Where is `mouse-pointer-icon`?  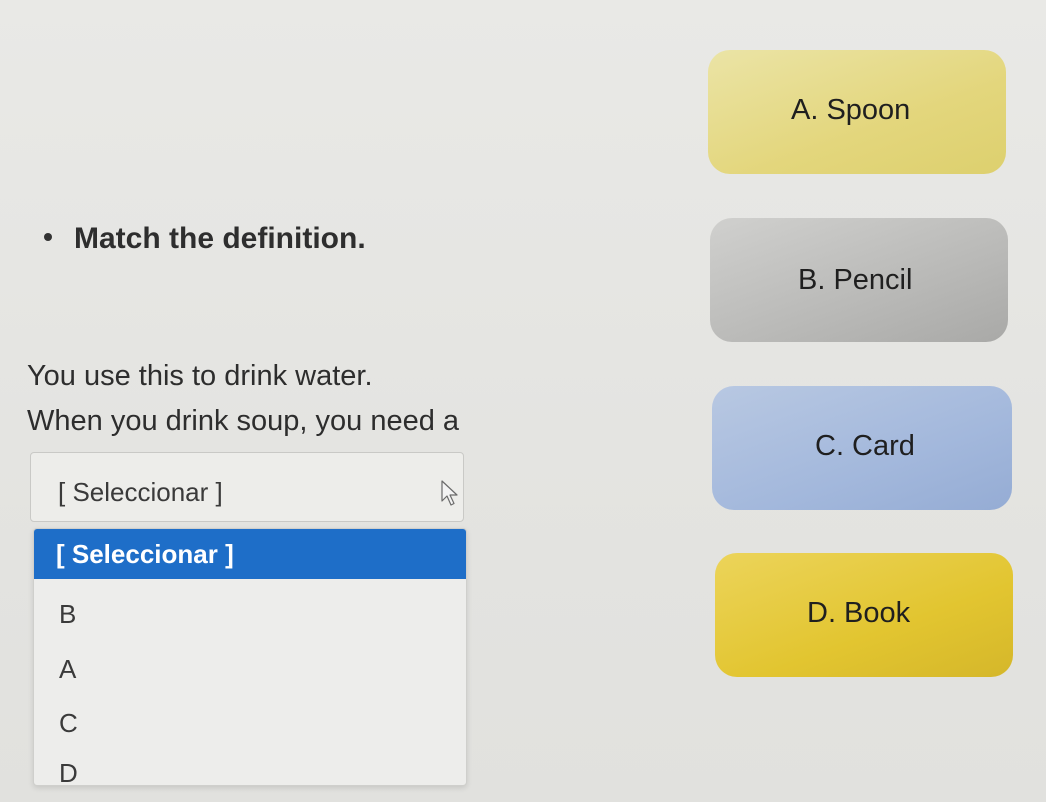
mouse-pointer-icon is located at coordinates (449, 493).